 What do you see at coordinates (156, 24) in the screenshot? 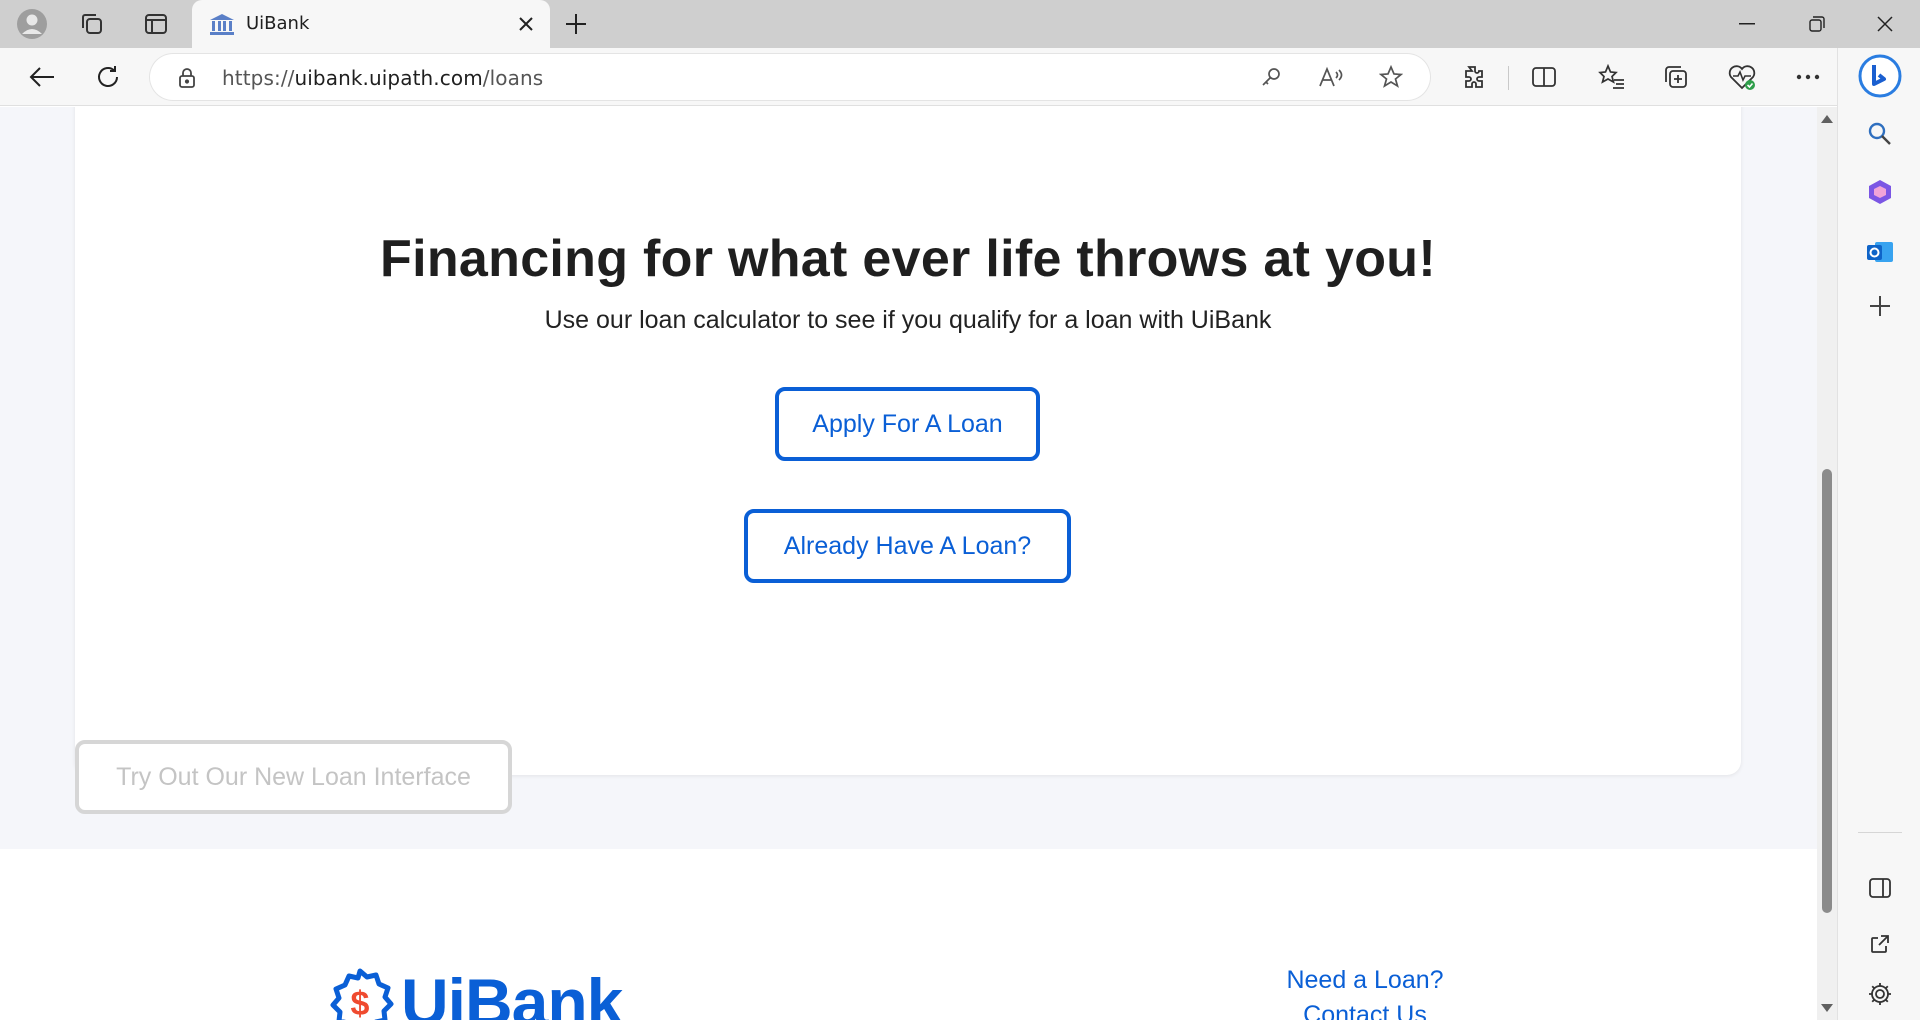
I see `vertical-tabs-icon` at bounding box center [156, 24].